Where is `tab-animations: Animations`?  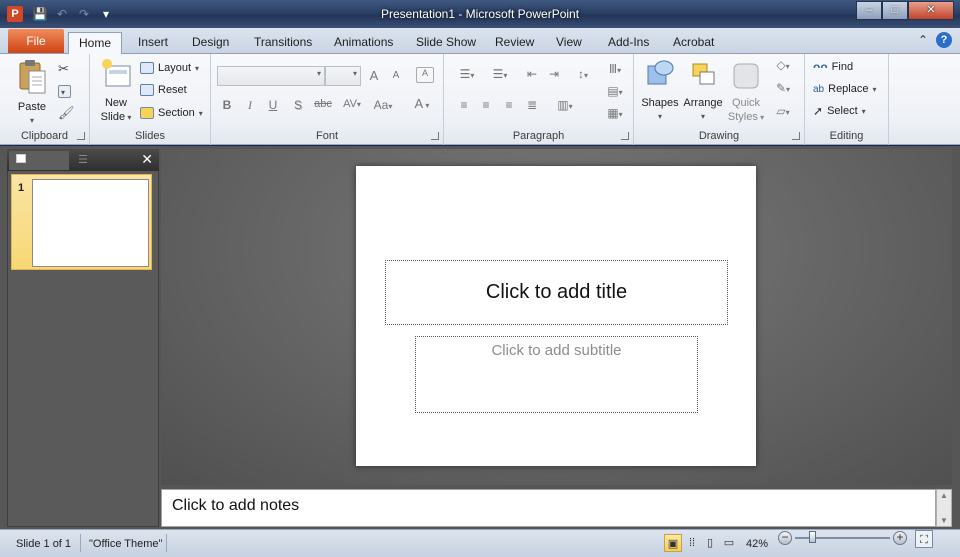
tab-animations: Animations is located at coordinates (363, 43).